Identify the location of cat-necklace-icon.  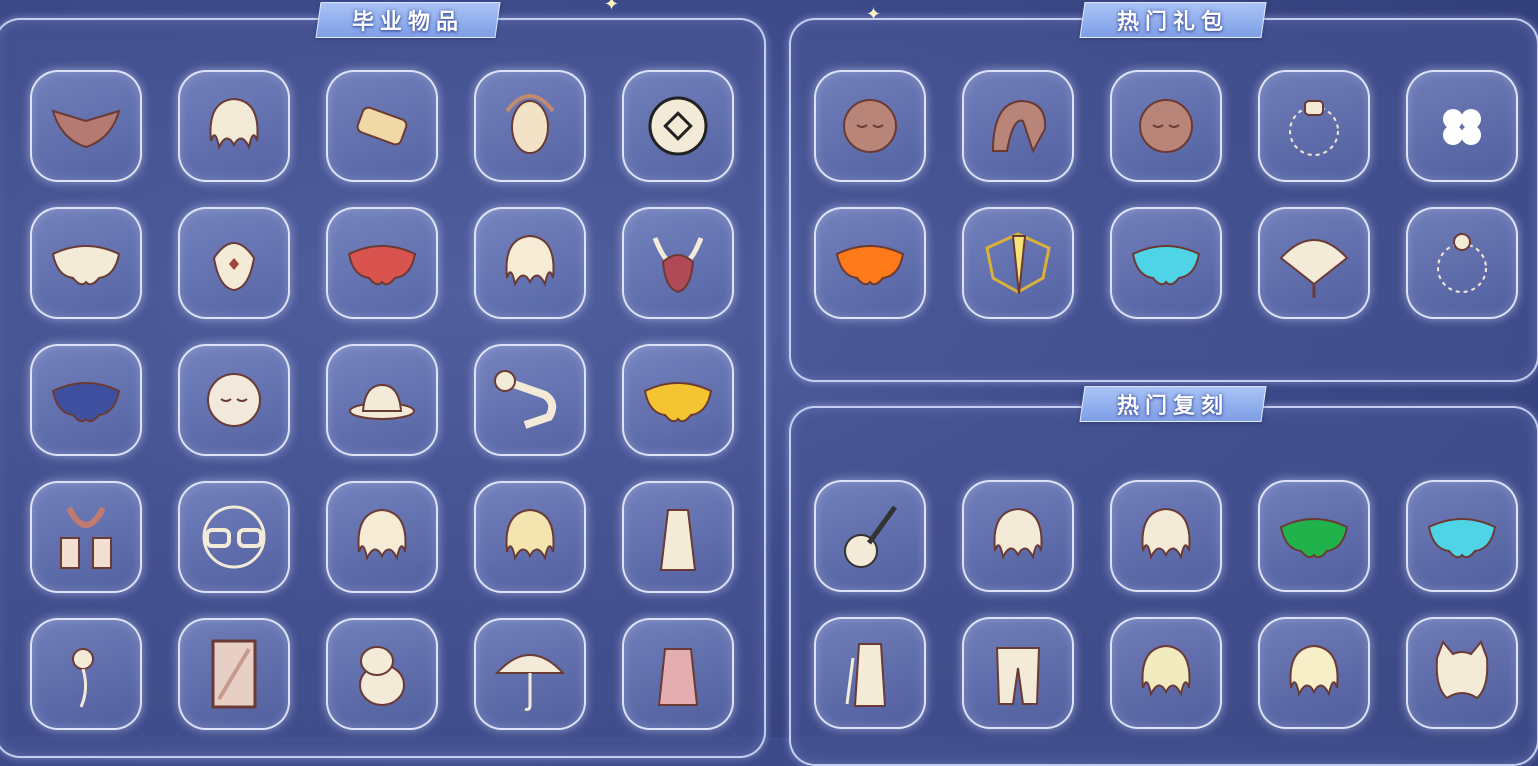
(1314, 128).